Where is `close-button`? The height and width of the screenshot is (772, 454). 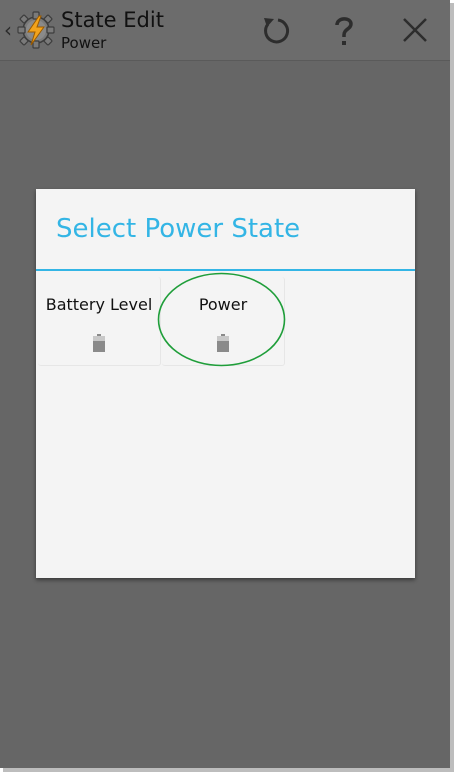 close-button is located at coordinates (415, 30).